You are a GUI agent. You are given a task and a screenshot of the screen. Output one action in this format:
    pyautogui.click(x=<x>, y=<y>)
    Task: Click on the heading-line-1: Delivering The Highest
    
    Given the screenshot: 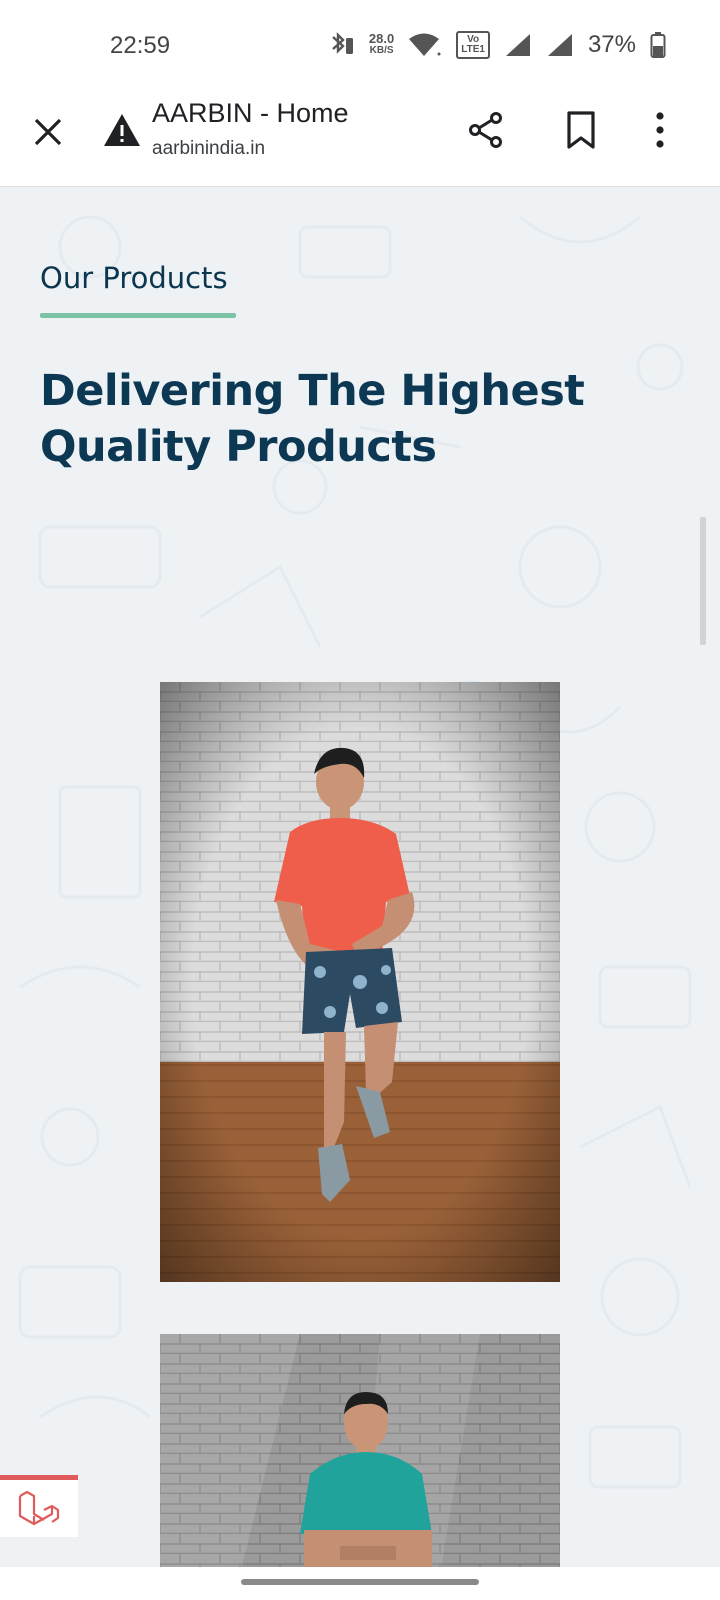 What is the action you would take?
    pyautogui.click(x=312, y=391)
    